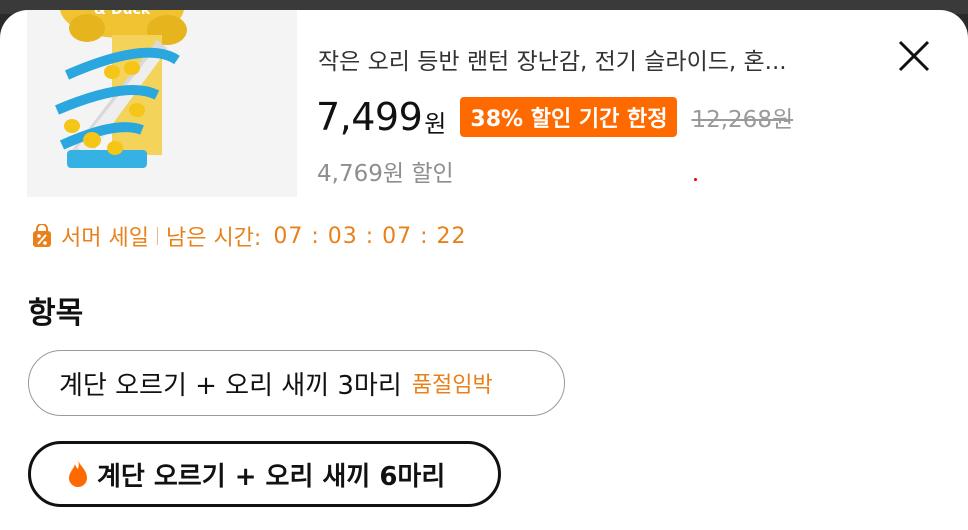  I want to click on red-dot, so click(695, 179).